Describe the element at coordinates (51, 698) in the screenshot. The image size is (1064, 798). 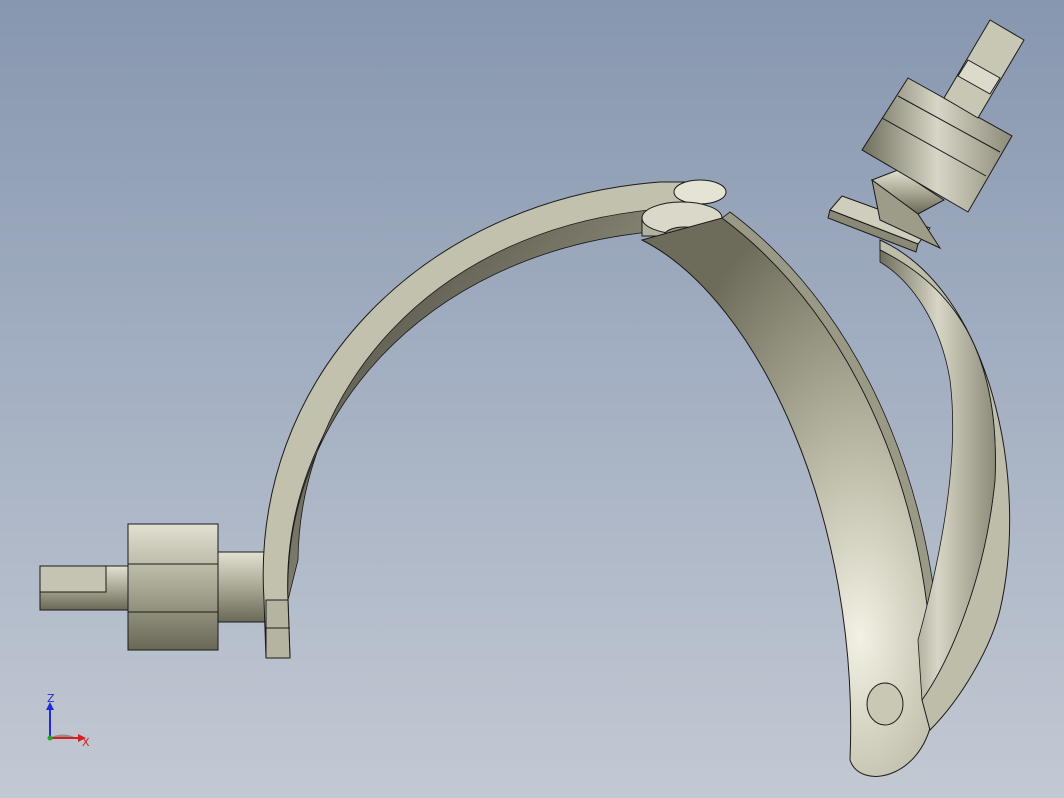
I see `z-axis-label: Z` at that location.